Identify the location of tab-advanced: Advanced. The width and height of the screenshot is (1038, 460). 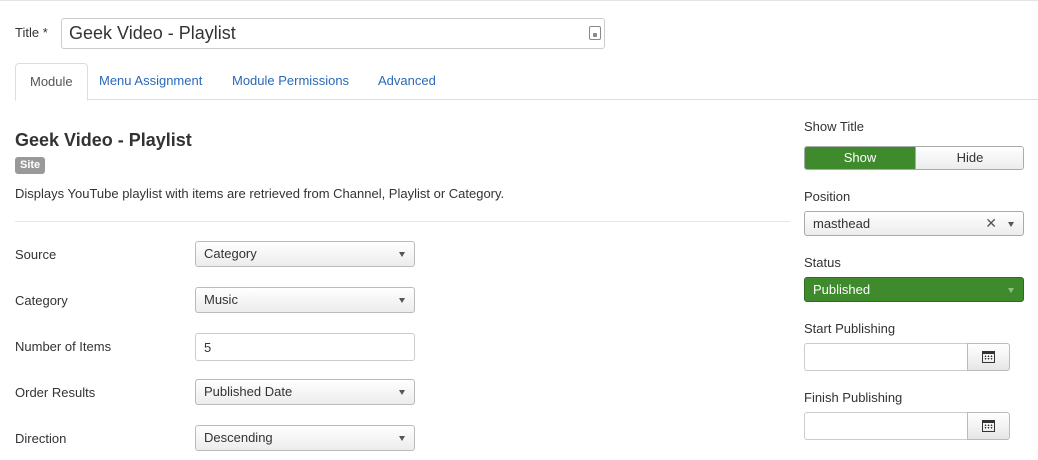
(407, 81).